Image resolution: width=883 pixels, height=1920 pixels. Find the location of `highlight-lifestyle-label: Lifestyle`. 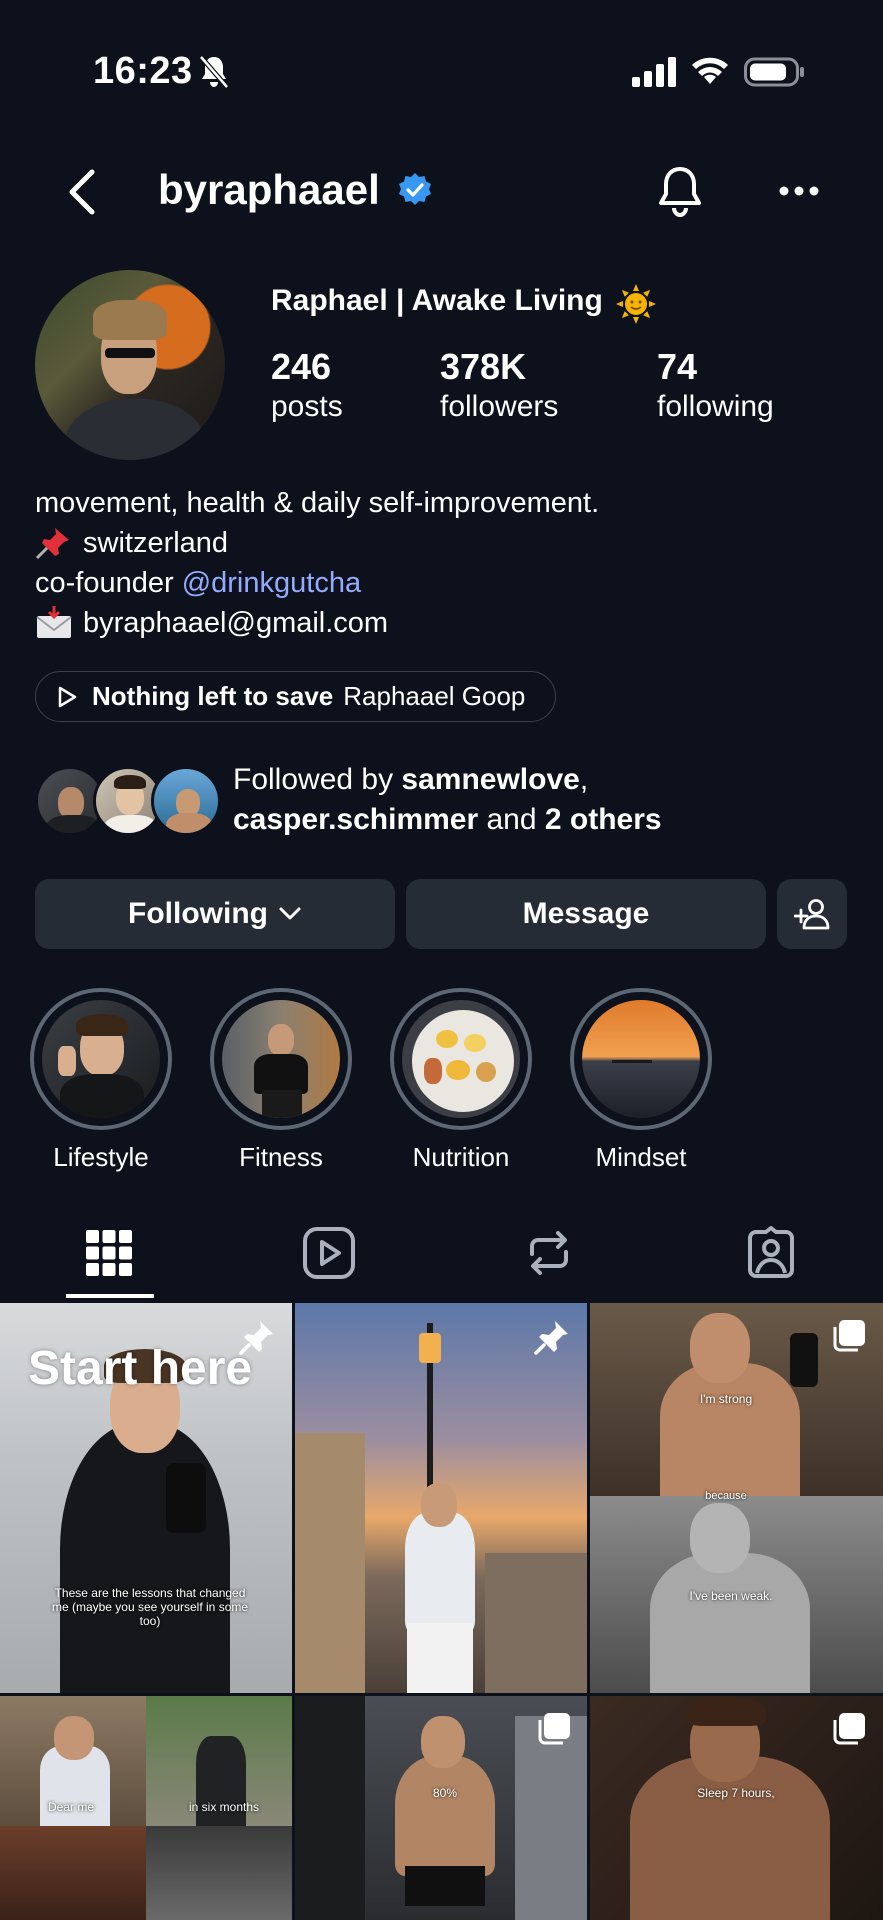

highlight-lifestyle-label: Lifestyle is located at coordinates (101, 1157).